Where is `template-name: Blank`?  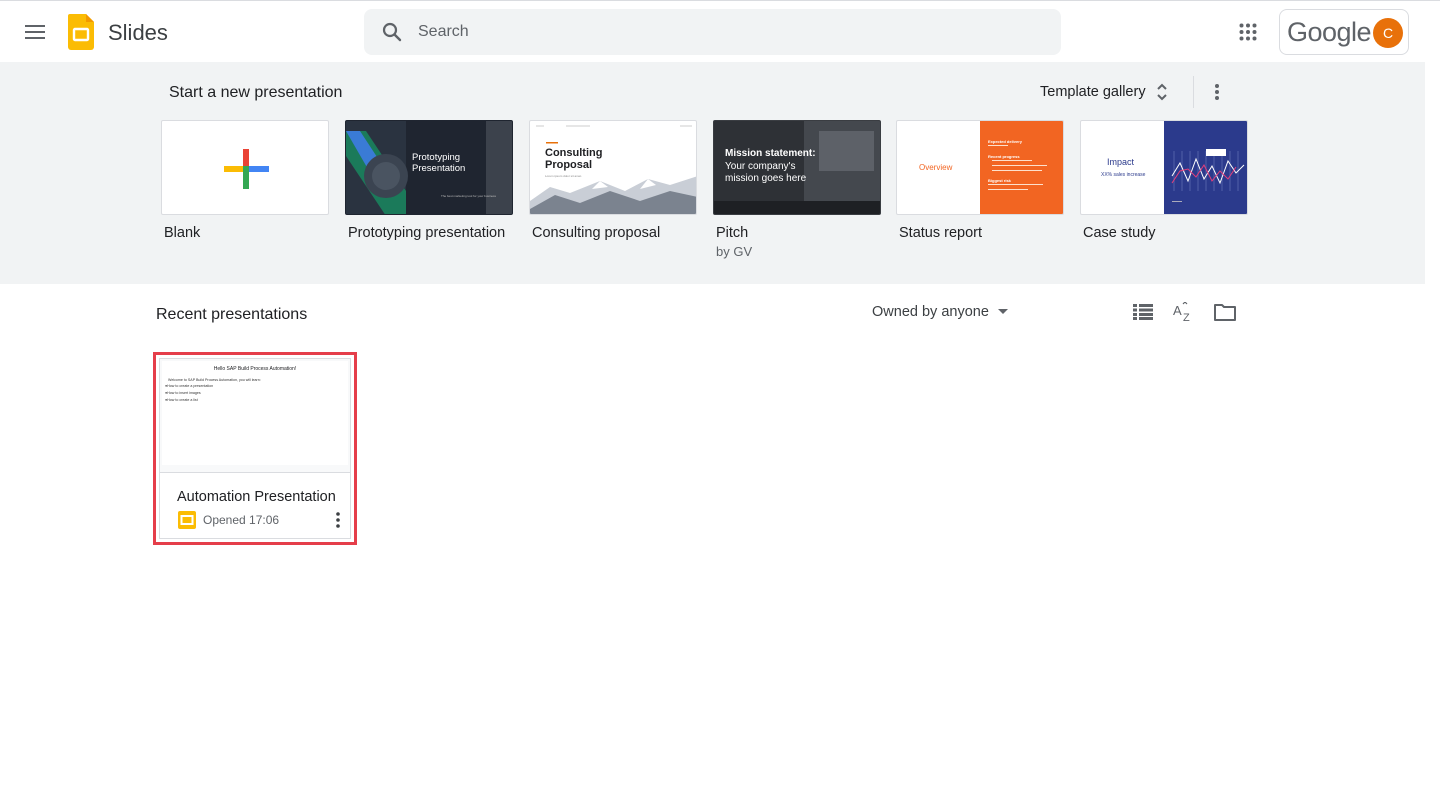 template-name: Blank is located at coordinates (182, 233).